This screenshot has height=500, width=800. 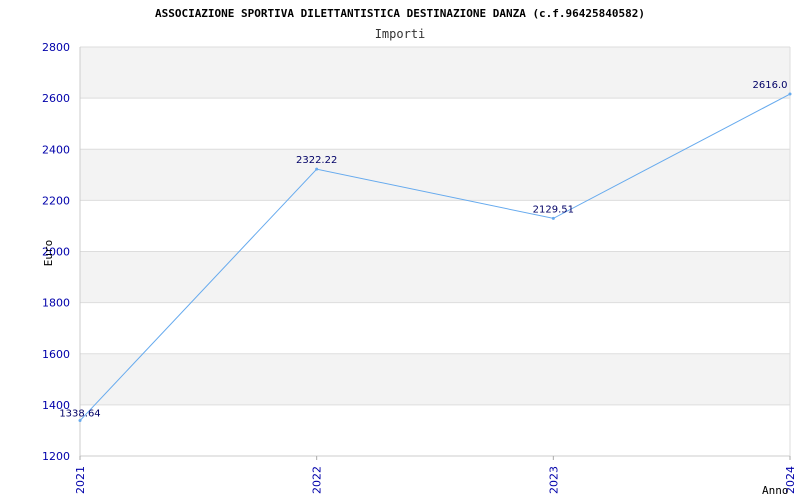 I want to click on x-axis-label: Anno, so click(x=775, y=490).